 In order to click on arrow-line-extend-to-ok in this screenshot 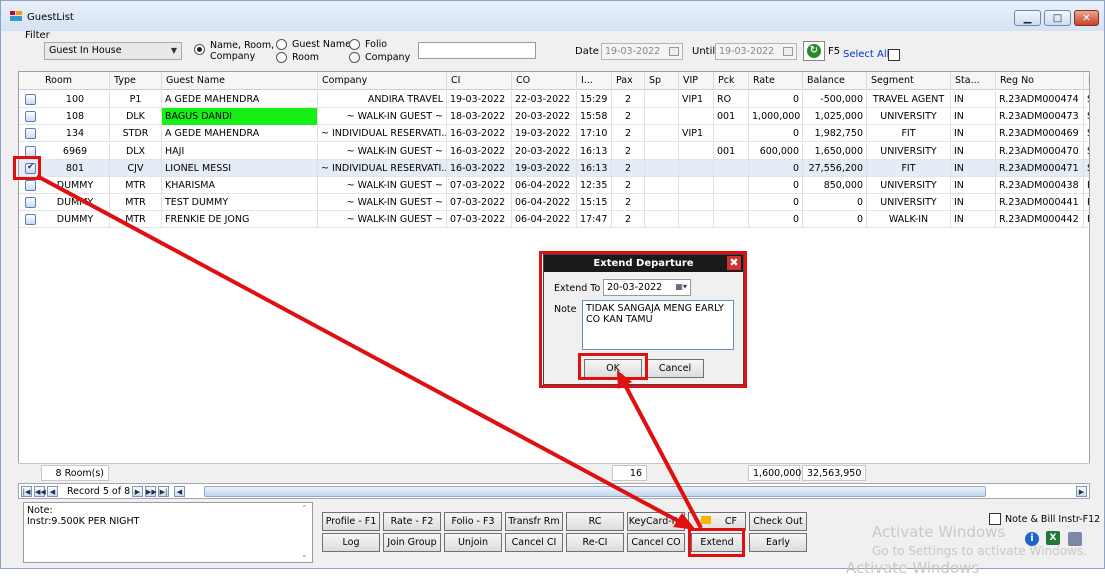, I will do `click(663, 456)`.